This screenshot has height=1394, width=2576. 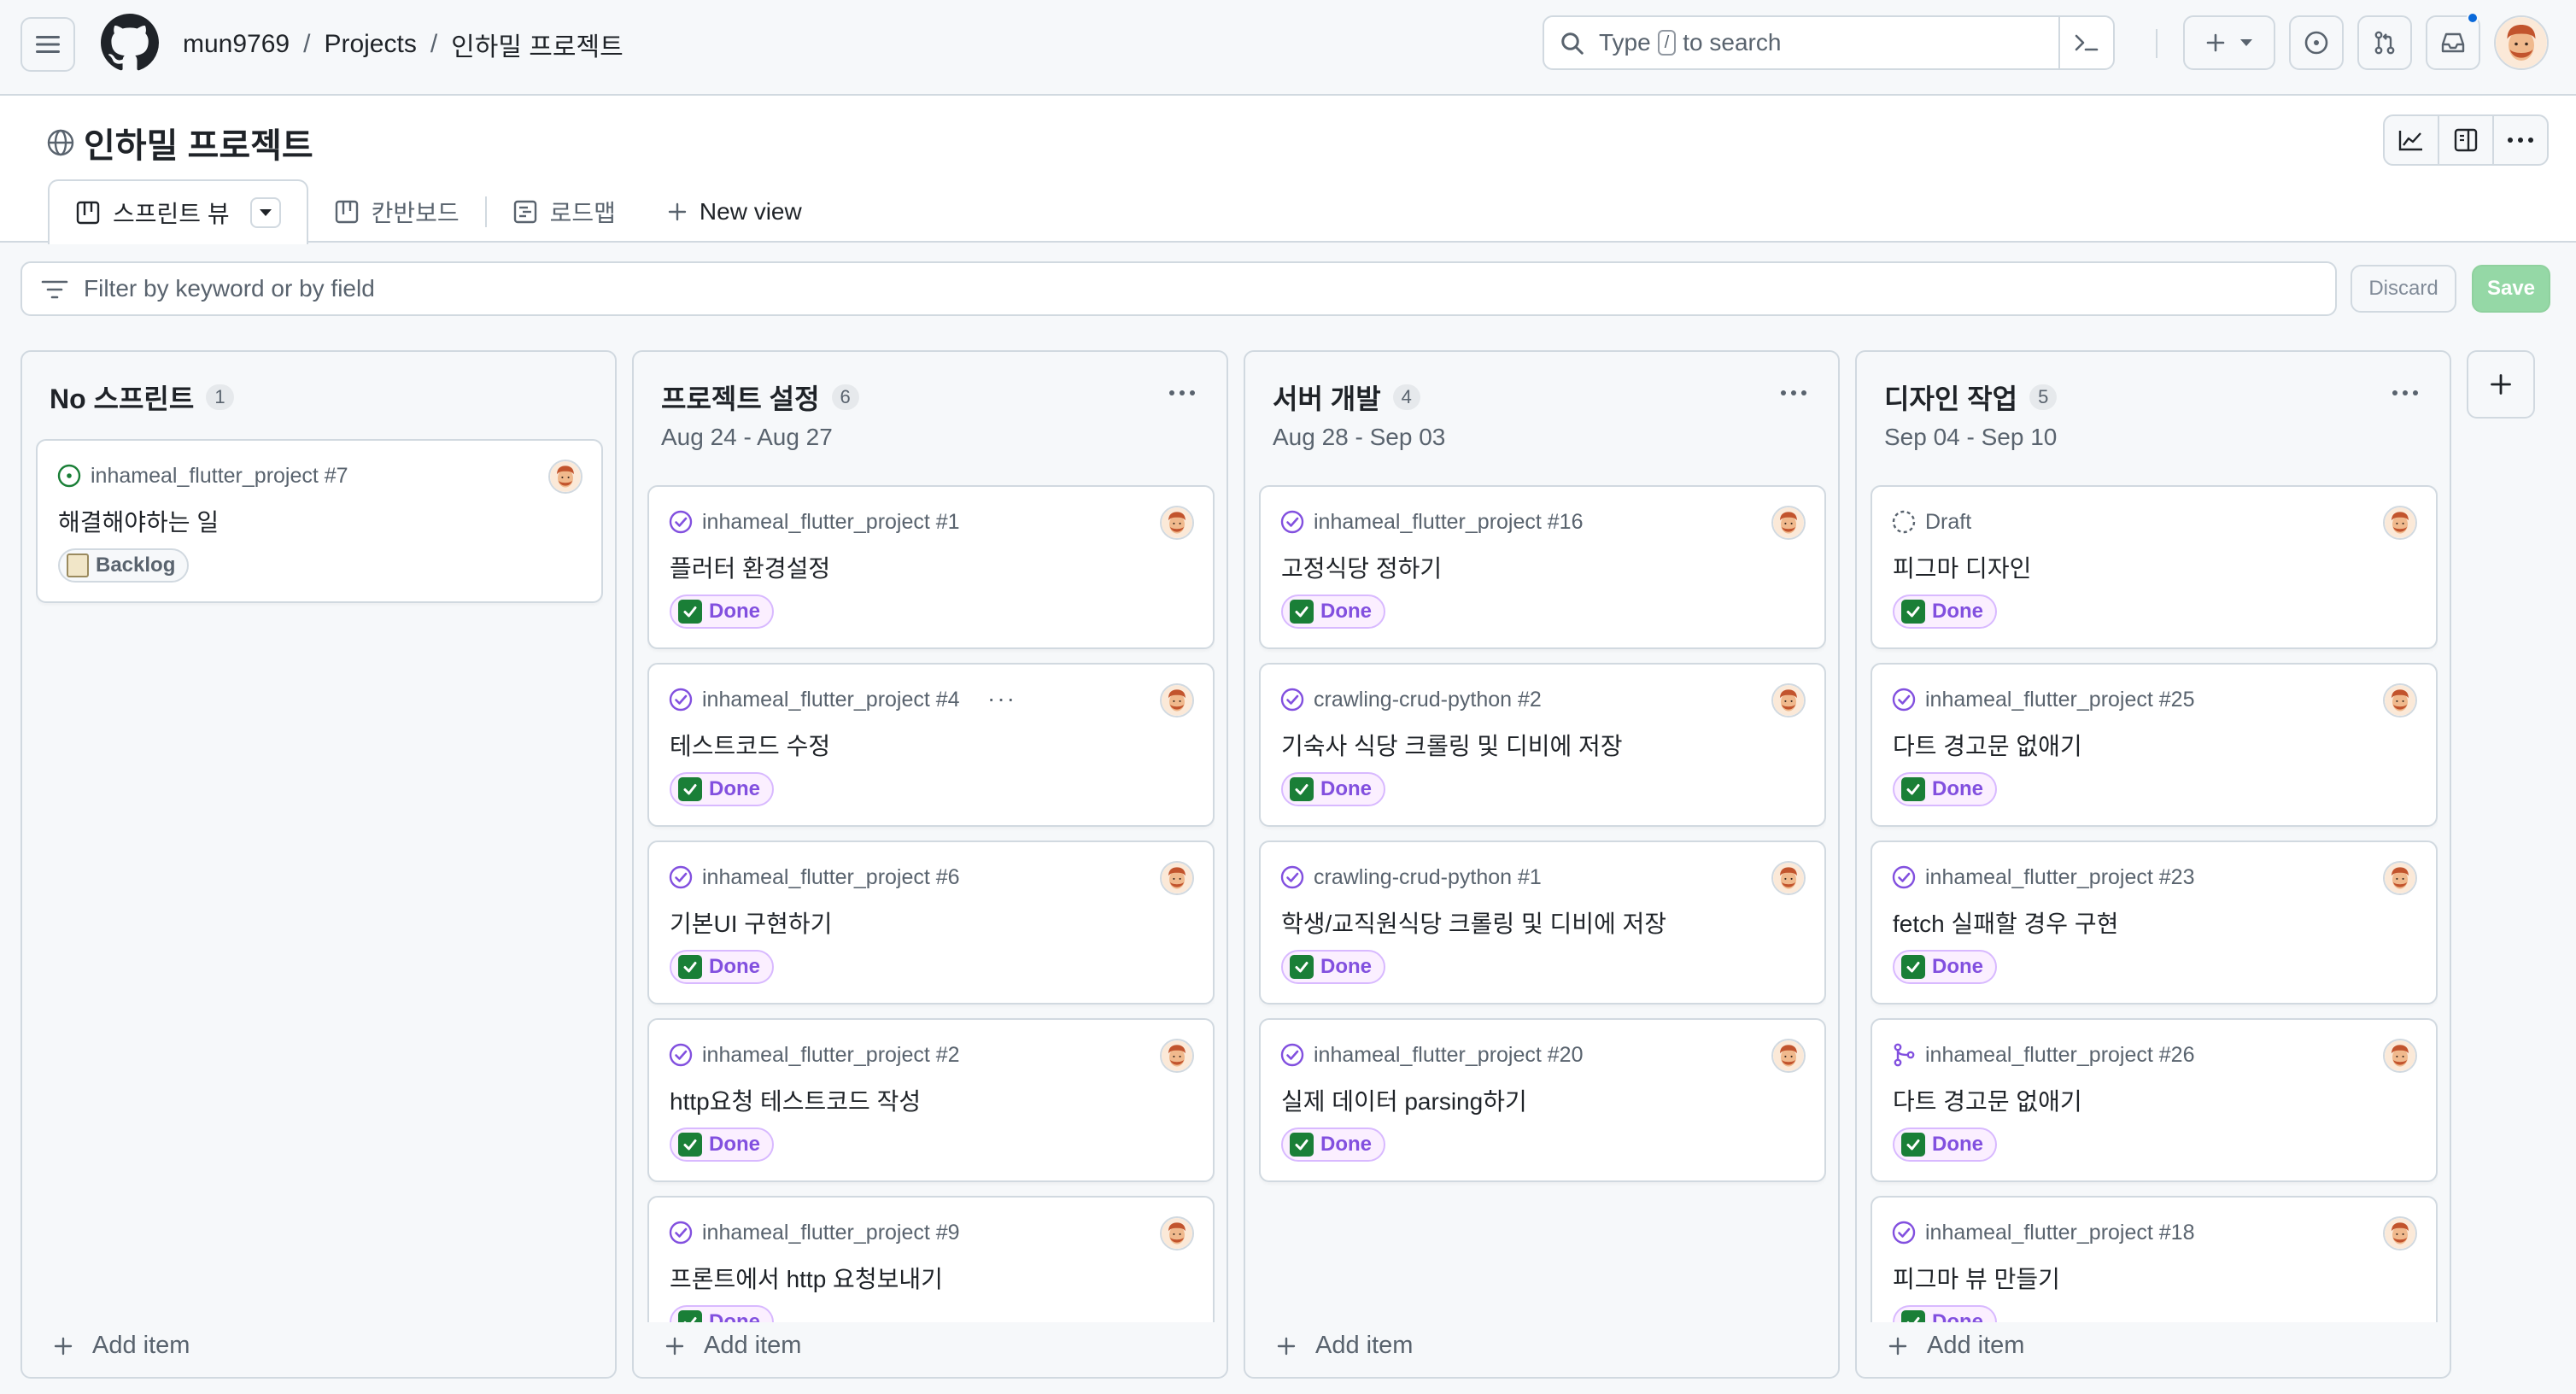 What do you see at coordinates (814, 699) in the screenshot?
I see `card-reference: inhameal_flutter_project #4` at bounding box center [814, 699].